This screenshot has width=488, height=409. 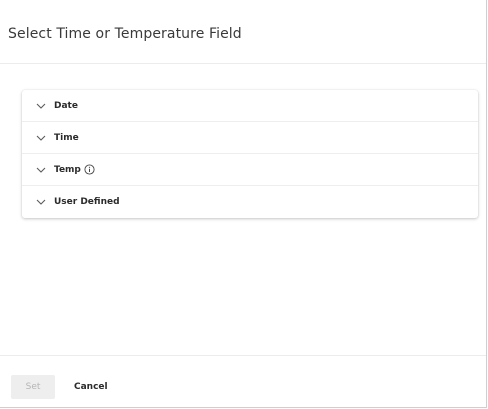 I want to click on accordion-item-temp: Temp, so click(x=250, y=170).